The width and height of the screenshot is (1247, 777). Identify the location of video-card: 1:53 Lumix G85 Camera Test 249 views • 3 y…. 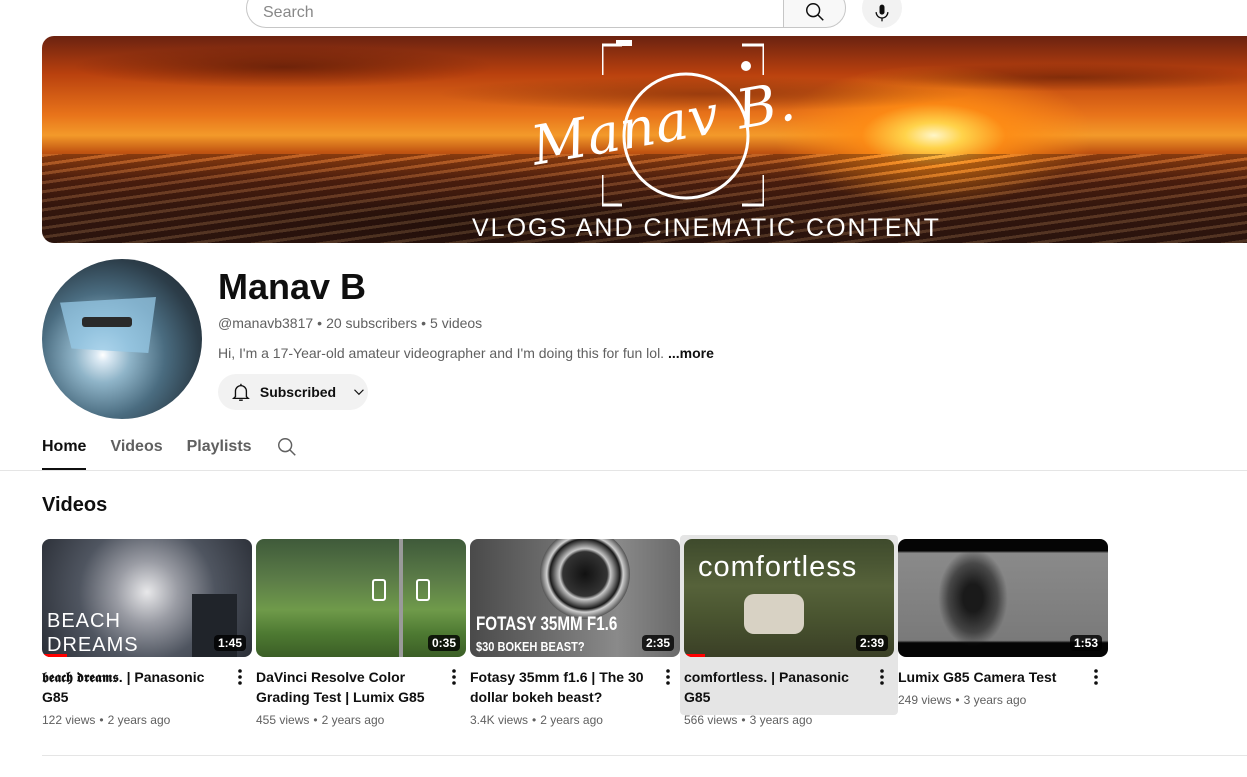
(1003, 633).